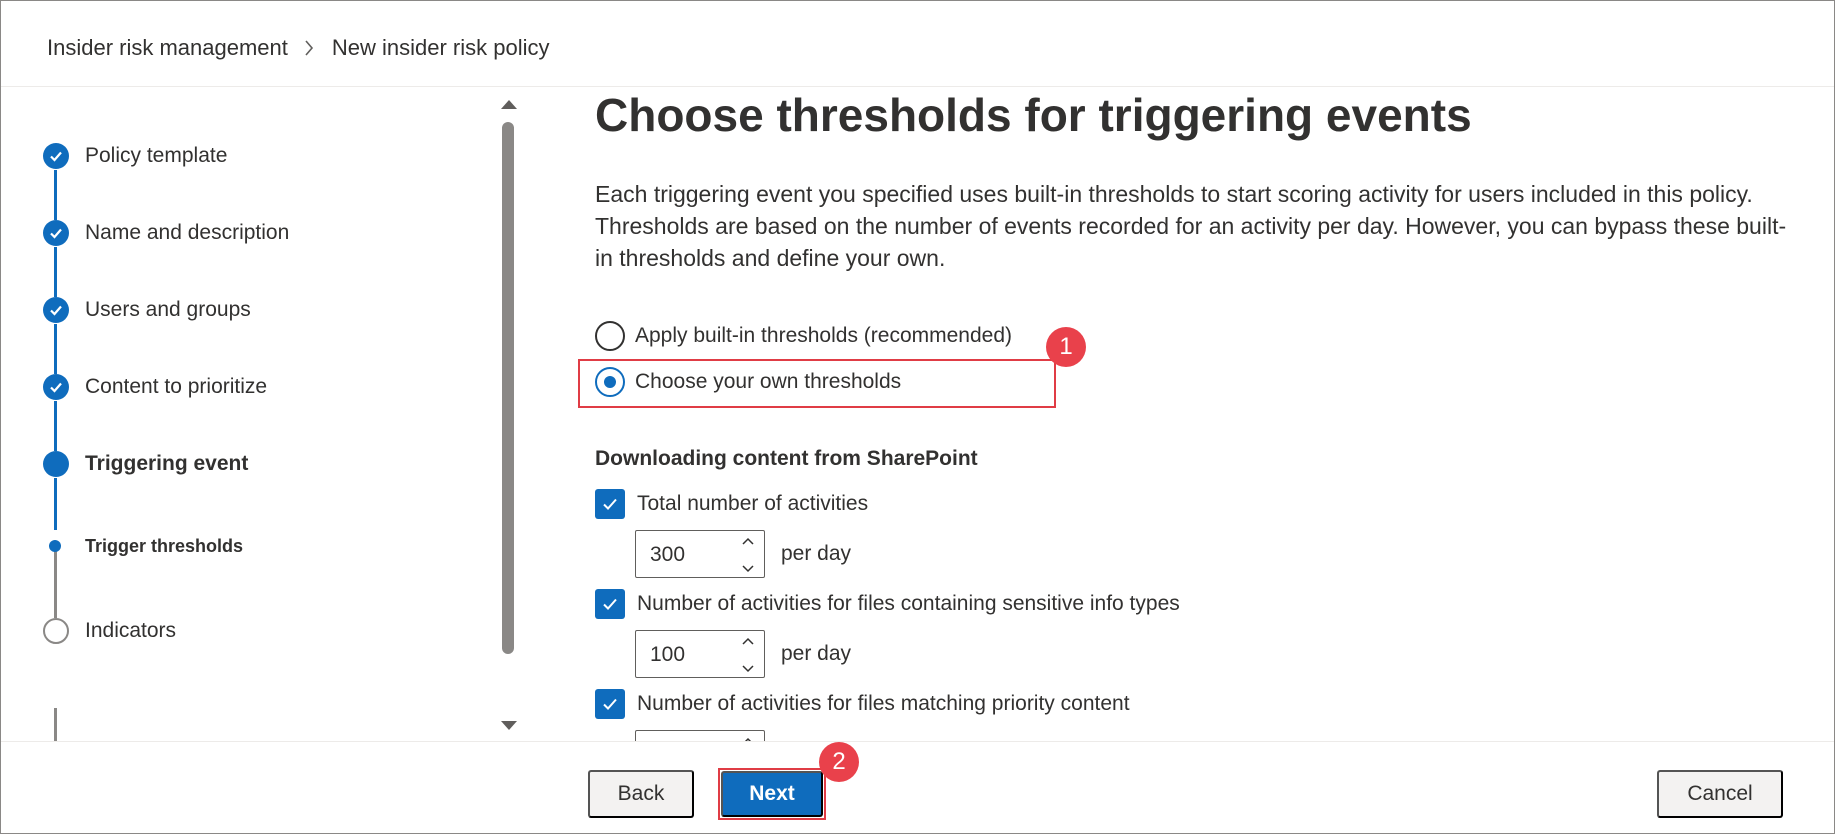 This screenshot has width=1835, height=834. What do you see at coordinates (251, 548) in the screenshot?
I see `substep-trigger-thresholds: Trigger thresholds` at bounding box center [251, 548].